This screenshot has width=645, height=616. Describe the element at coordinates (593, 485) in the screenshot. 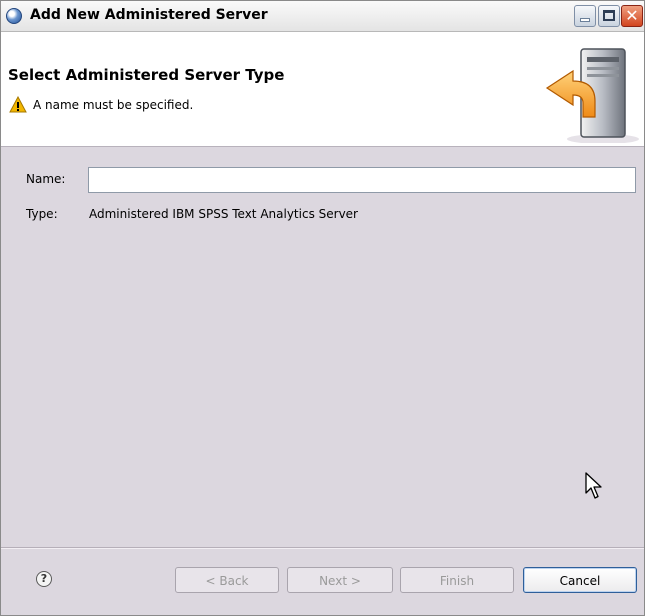

I see `mouse-pointer-icon` at that location.